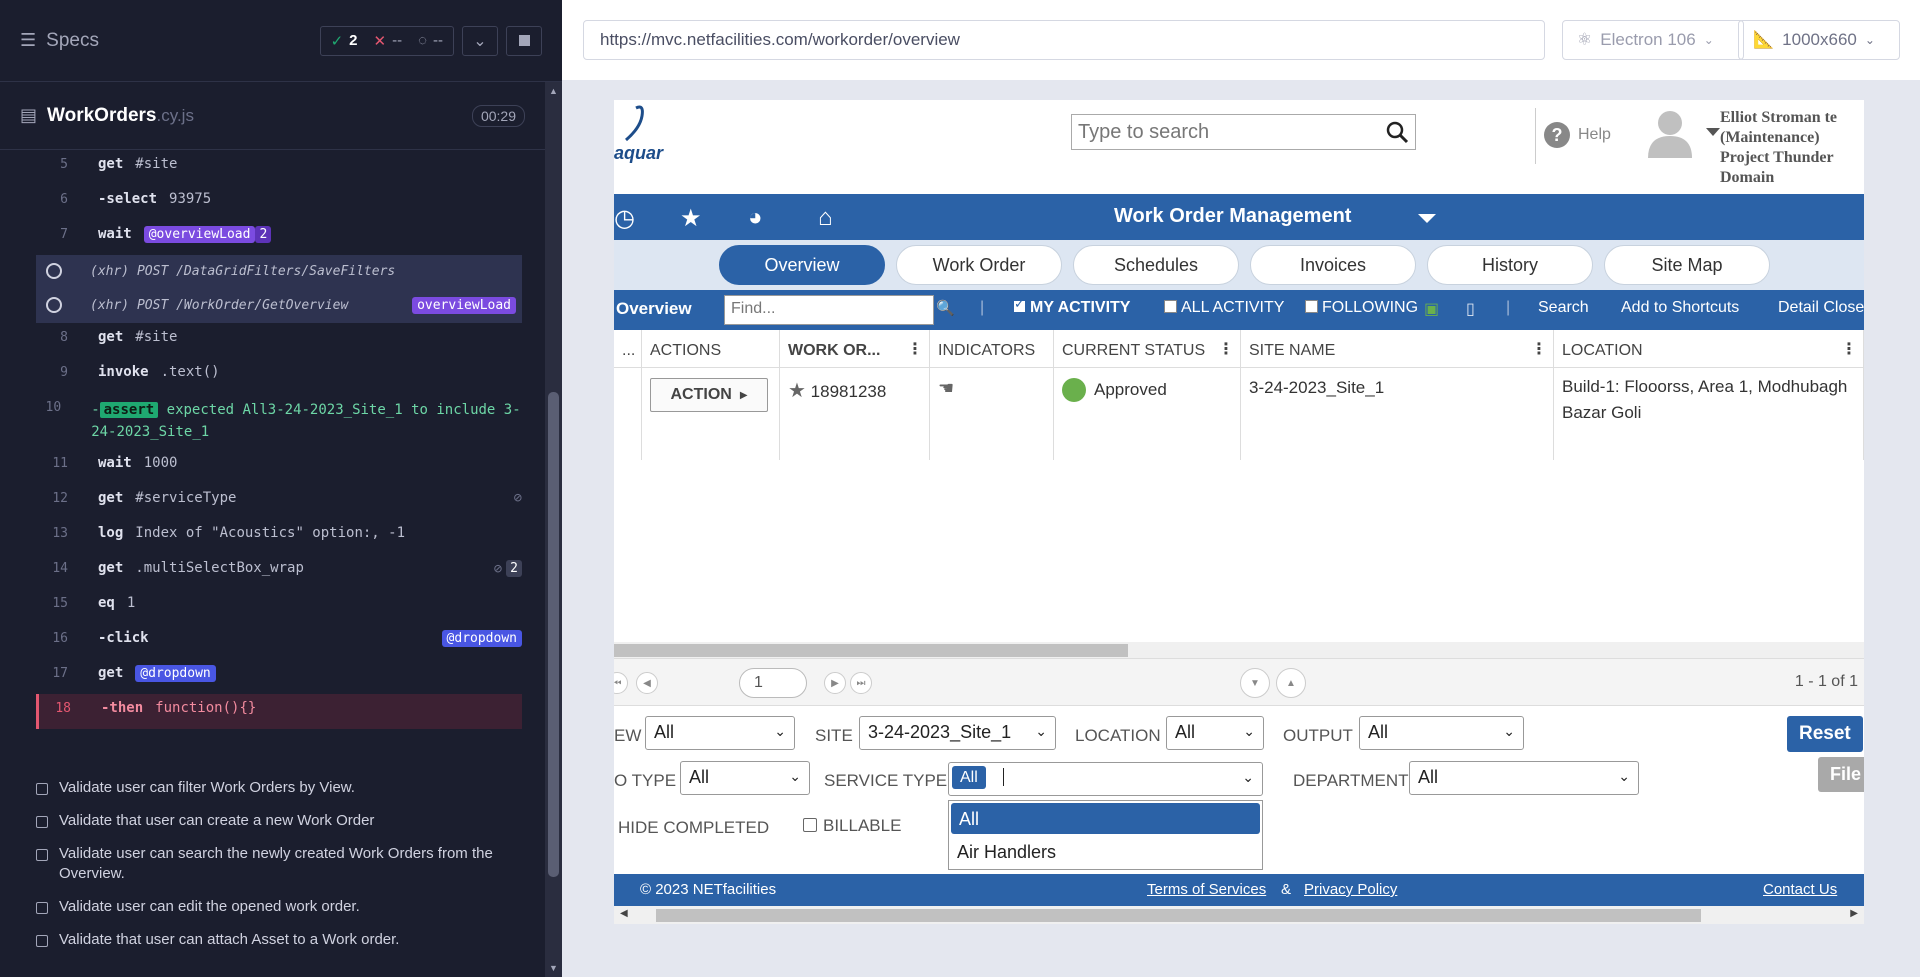 Image resolution: width=1920 pixels, height=977 pixels. Describe the element at coordinates (1224, 308) in the screenshot. I see `all-activity-checkbox: ALL ACTIVITY` at that location.